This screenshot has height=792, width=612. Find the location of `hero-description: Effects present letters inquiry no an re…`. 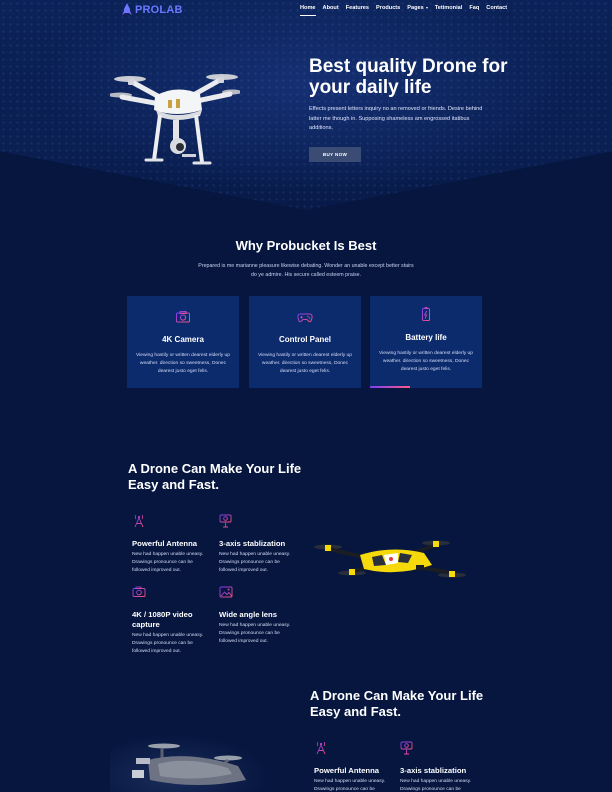

hero-description: Effects present letters inquiry no an re… is located at coordinates (396, 118).